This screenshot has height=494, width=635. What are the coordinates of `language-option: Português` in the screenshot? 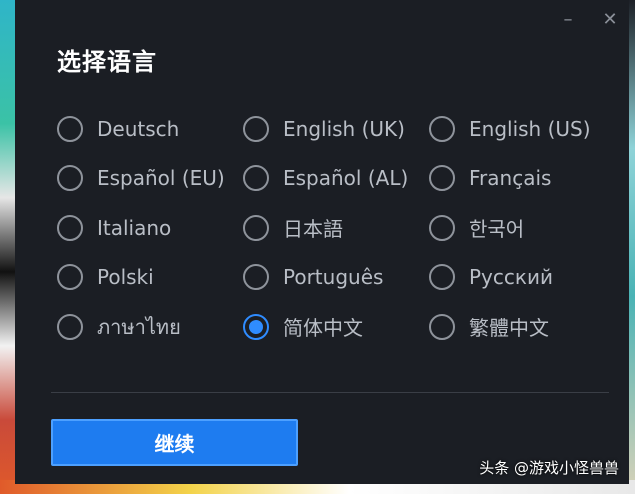 It's located at (336, 278).